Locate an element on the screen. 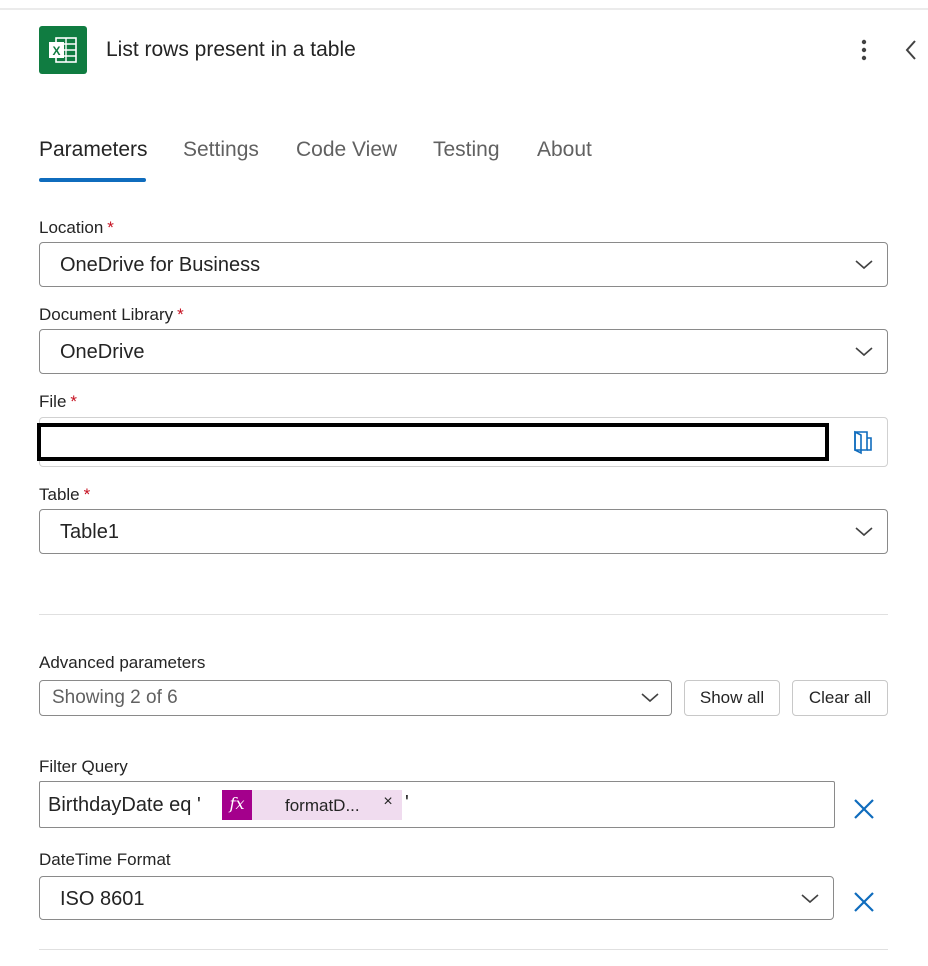  remove-datetime-format-button is located at coordinates (864, 902).